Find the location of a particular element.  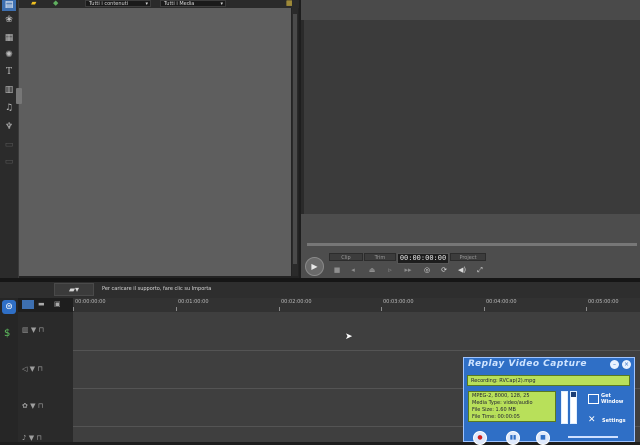

timeline-view-icon: ⊜ is located at coordinates (9, 307).